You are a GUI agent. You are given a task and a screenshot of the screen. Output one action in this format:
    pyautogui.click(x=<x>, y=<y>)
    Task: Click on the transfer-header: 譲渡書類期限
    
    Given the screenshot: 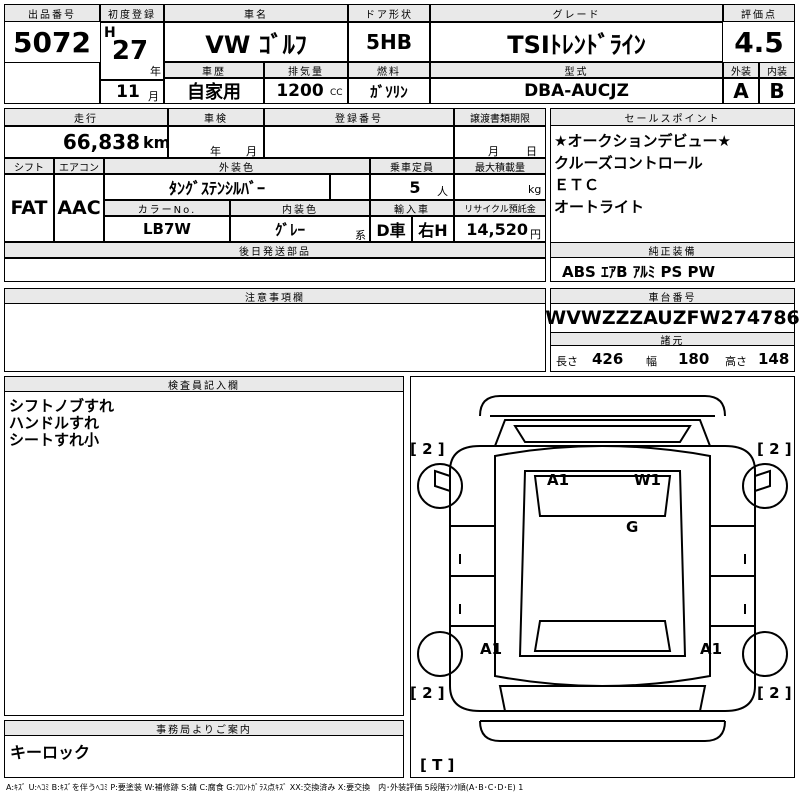 What is the action you would take?
    pyautogui.click(x=500, y=117)
    